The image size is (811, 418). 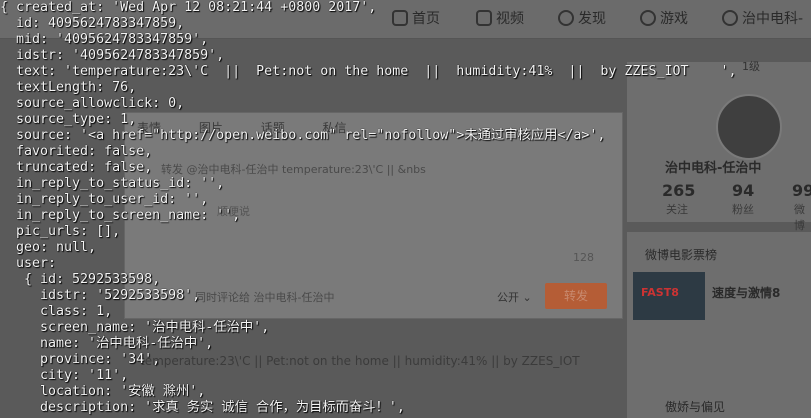 What do you see at coordinates (80, 279) in the screenshot?
I see `console-line: { id: 5292533598,` at bounding box center [80, 279].